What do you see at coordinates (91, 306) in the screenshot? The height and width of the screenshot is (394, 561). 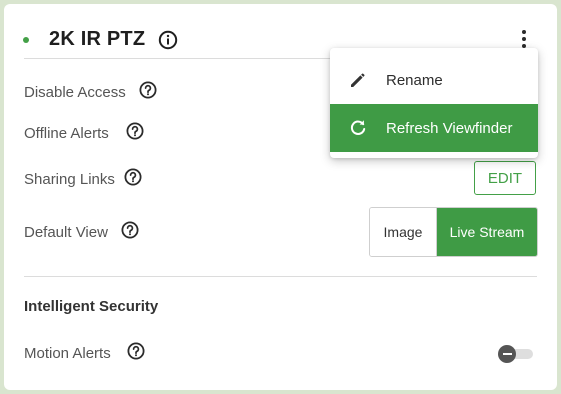 I see `intelligent-security-title: Intelligent Security` at bounding box center [91, 306].